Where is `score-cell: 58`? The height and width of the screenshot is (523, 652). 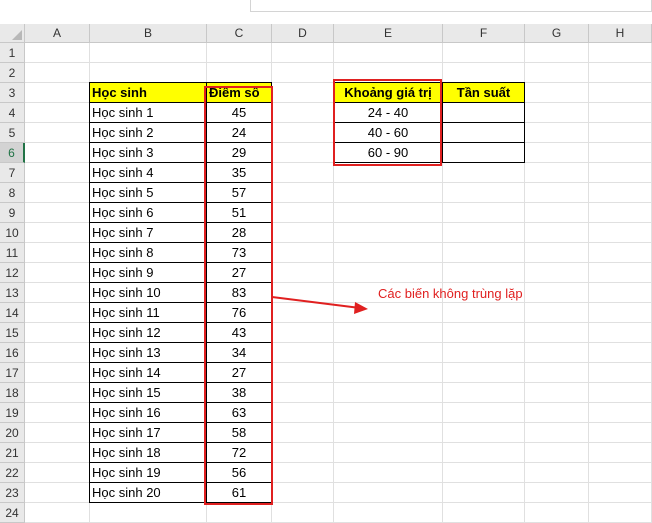 score-cell: 58 is located at coordinates (239, 432).